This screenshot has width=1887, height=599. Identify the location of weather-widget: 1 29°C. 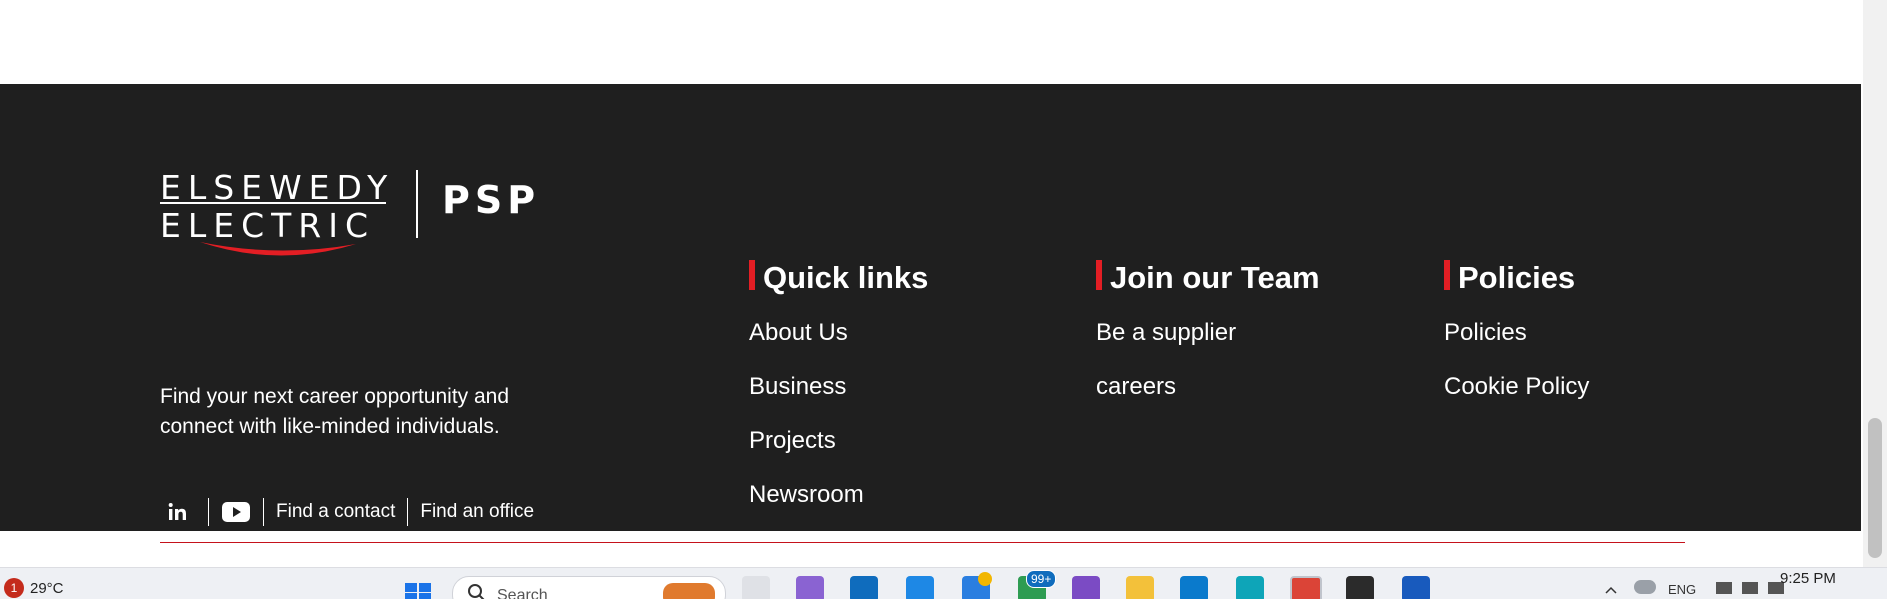
(34, 588).